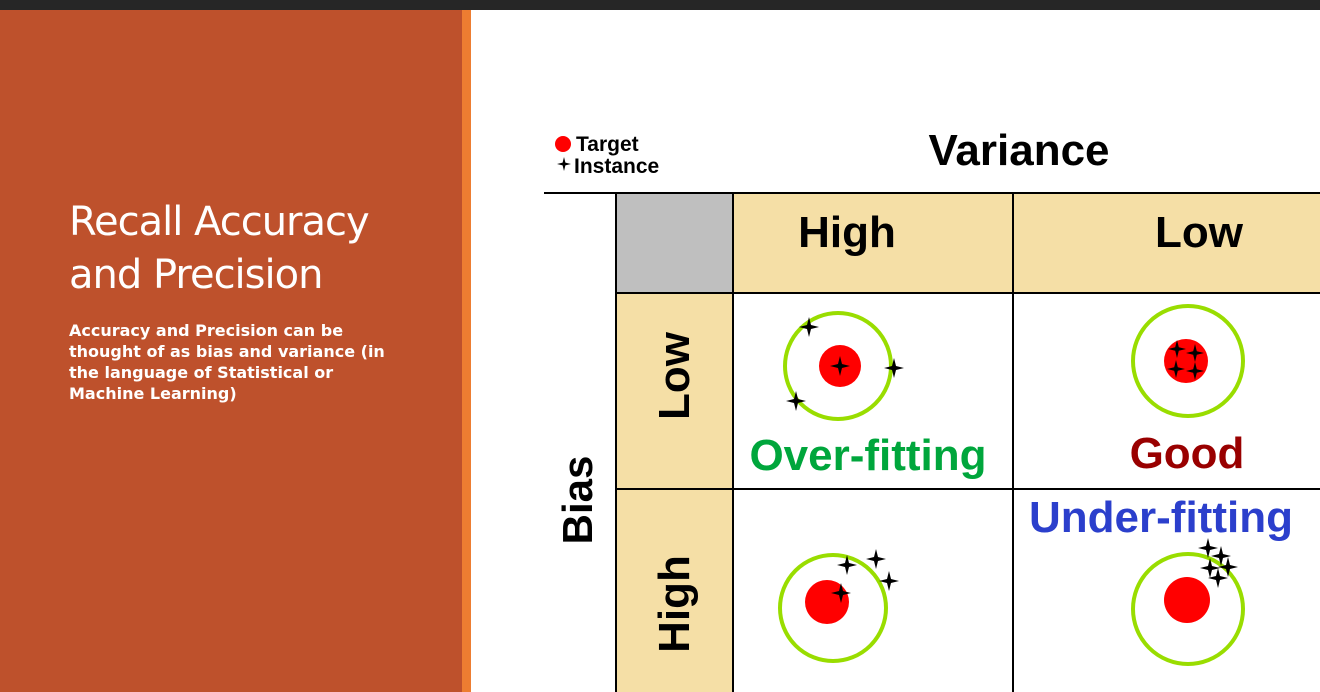 The image size is (1320, 692). Describe the element at coordinates (607, 144) in the screenshot. I see `legend-target-label: Target` at that location.